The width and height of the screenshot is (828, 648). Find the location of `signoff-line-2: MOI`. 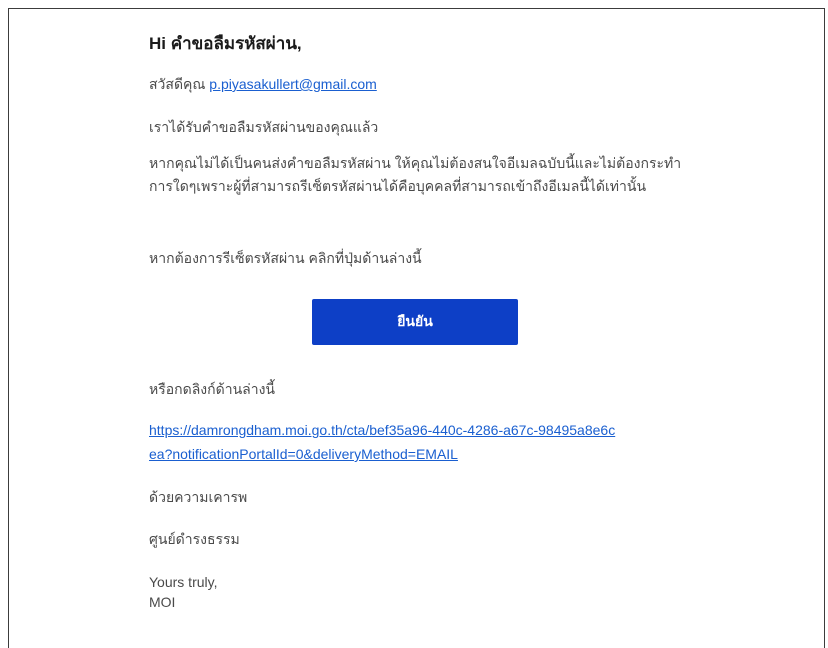

signoff-line-2: MOI is located at coordinates (162, 602).